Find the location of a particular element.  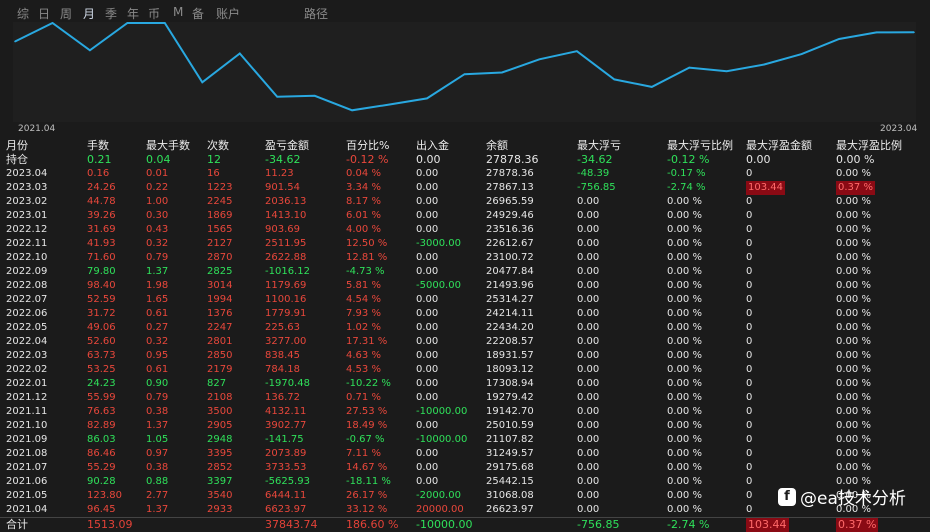

table-cell: 2852 is located at coordinates (220, 467).